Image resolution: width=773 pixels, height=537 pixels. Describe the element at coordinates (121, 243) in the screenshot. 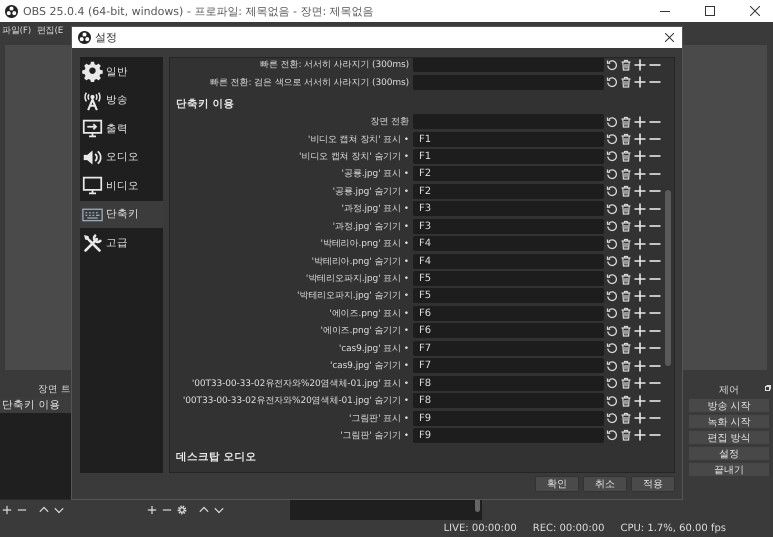

I see `sidebar-item: 고급` at that location.